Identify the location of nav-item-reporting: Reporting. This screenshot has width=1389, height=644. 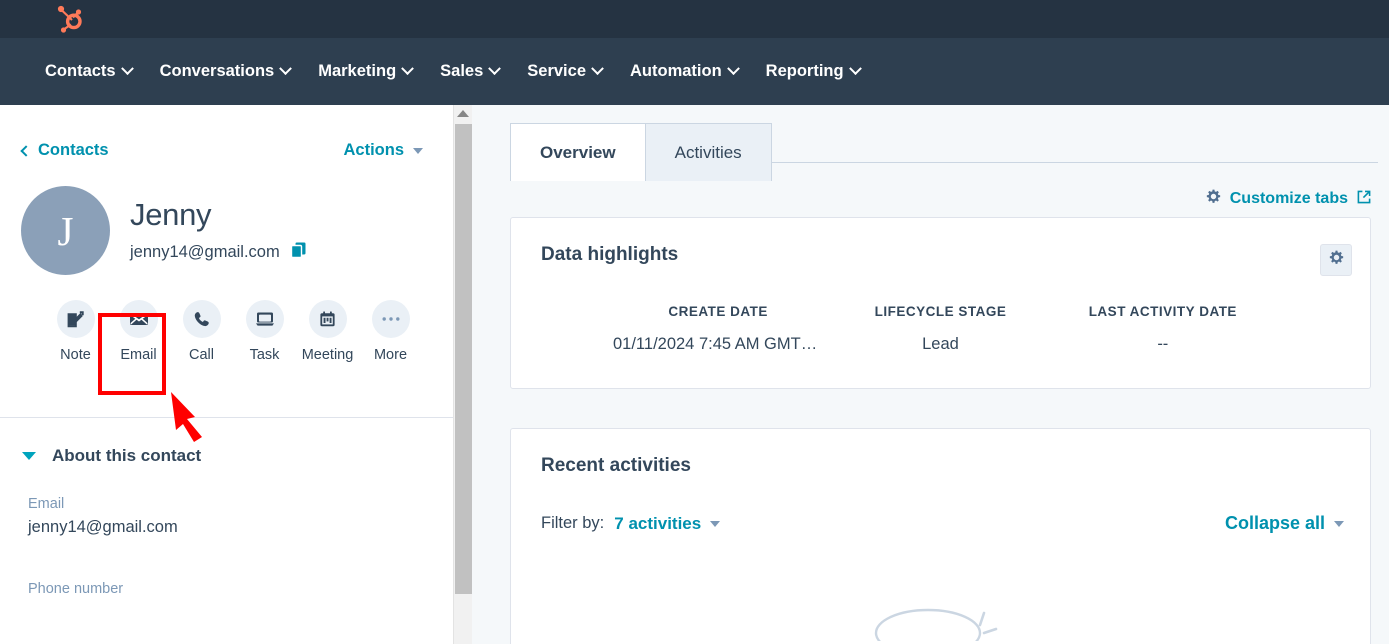
(813, 71).